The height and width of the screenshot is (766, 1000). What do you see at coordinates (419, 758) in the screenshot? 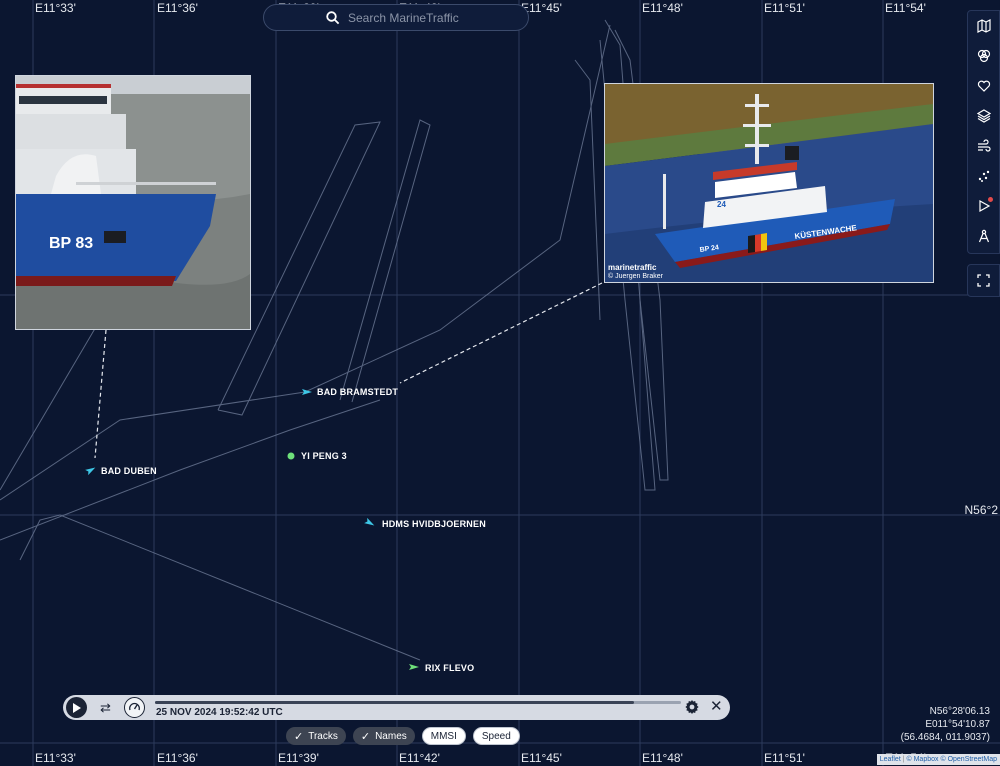
I see `grid-label-bottom-3: E11°42'` at bounding box center [419, 758].